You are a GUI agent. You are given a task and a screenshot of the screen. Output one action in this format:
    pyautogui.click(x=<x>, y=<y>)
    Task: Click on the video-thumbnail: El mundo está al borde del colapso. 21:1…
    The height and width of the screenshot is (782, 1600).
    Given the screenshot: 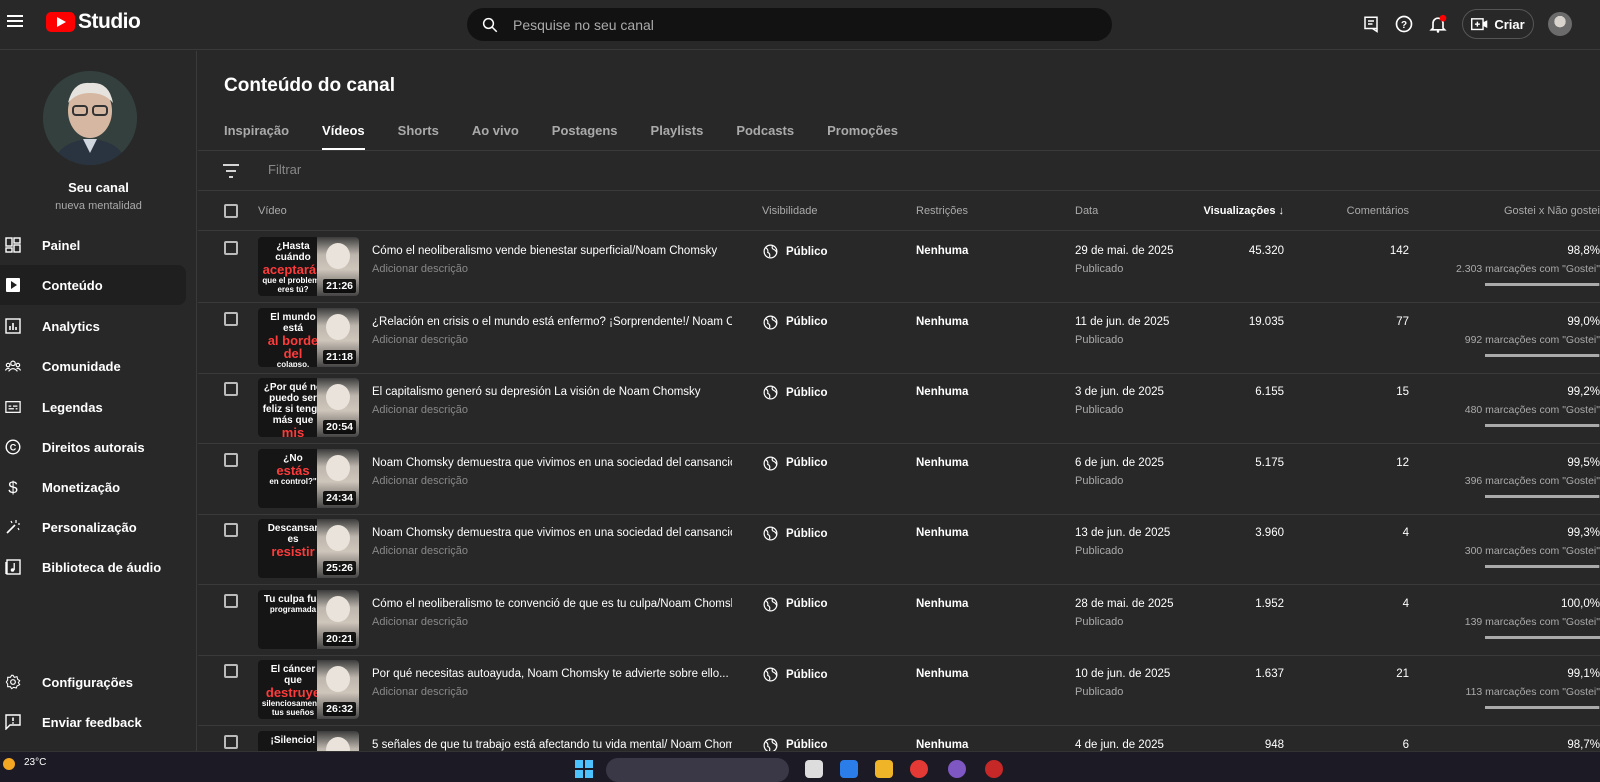 What is the action you would take?
    pyautogui.click(x=308, y=337)
    